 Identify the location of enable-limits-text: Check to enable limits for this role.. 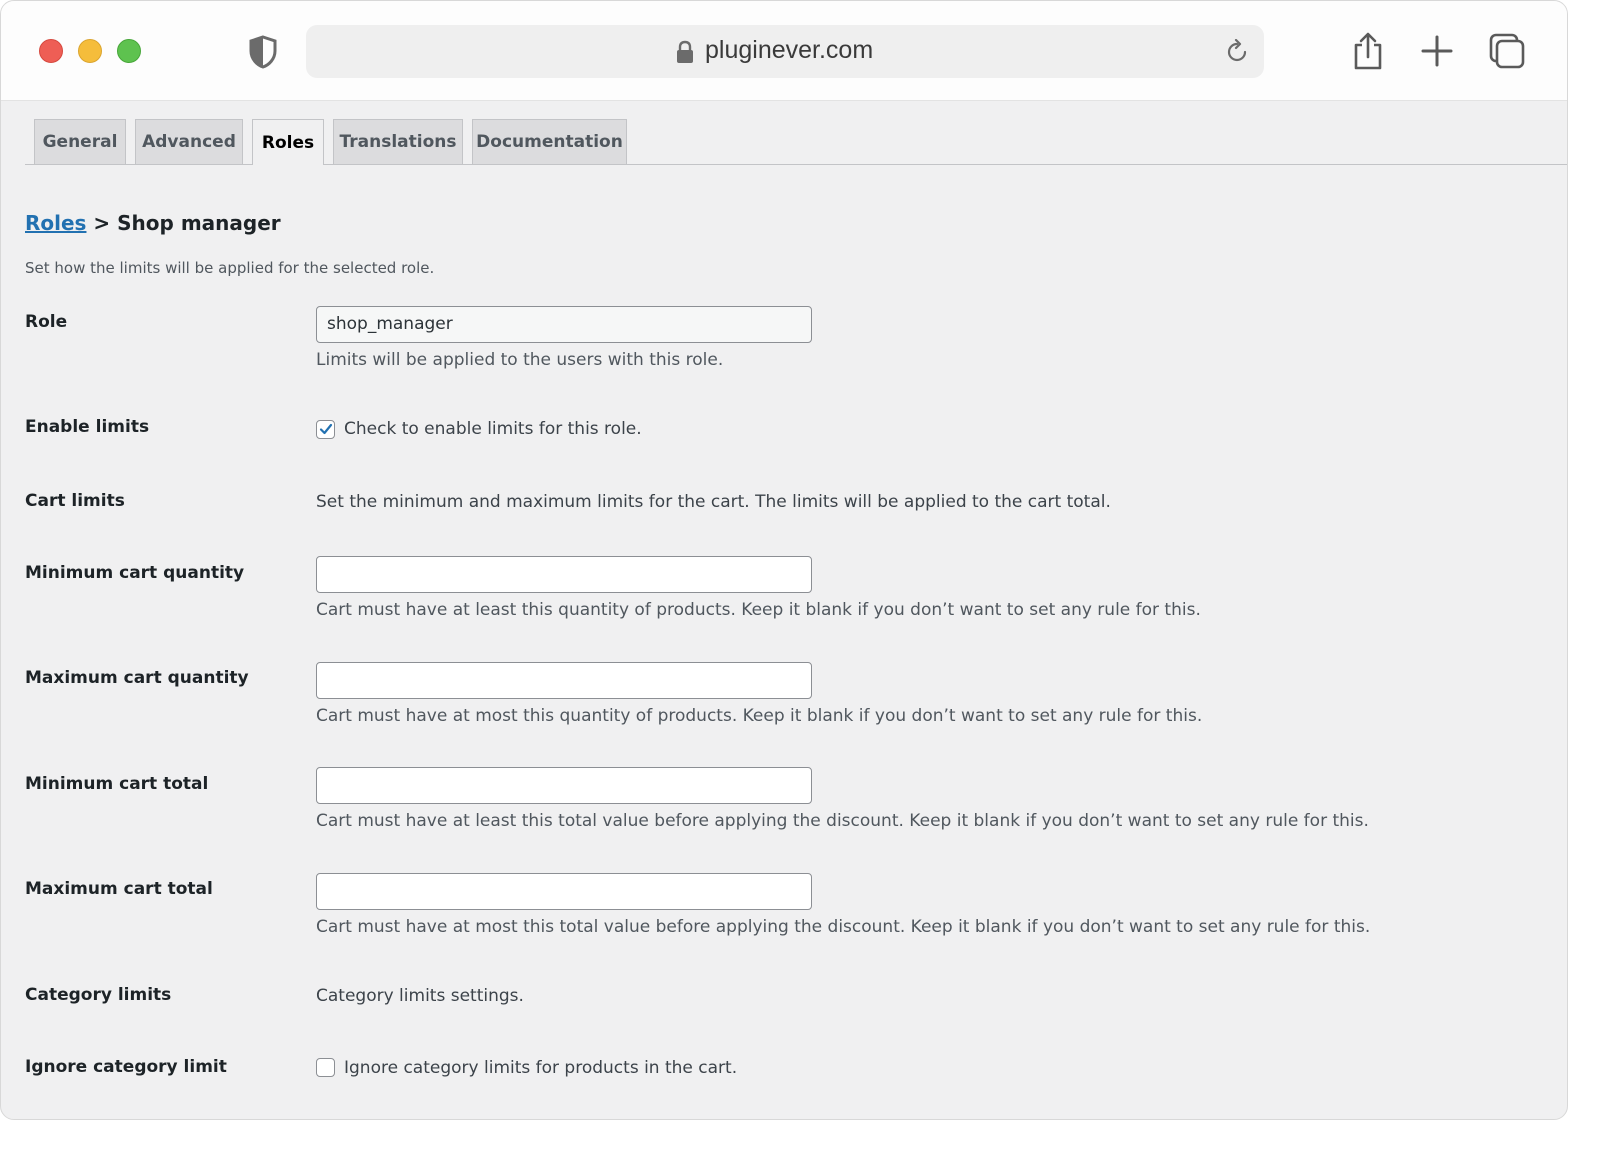
(493, 429).